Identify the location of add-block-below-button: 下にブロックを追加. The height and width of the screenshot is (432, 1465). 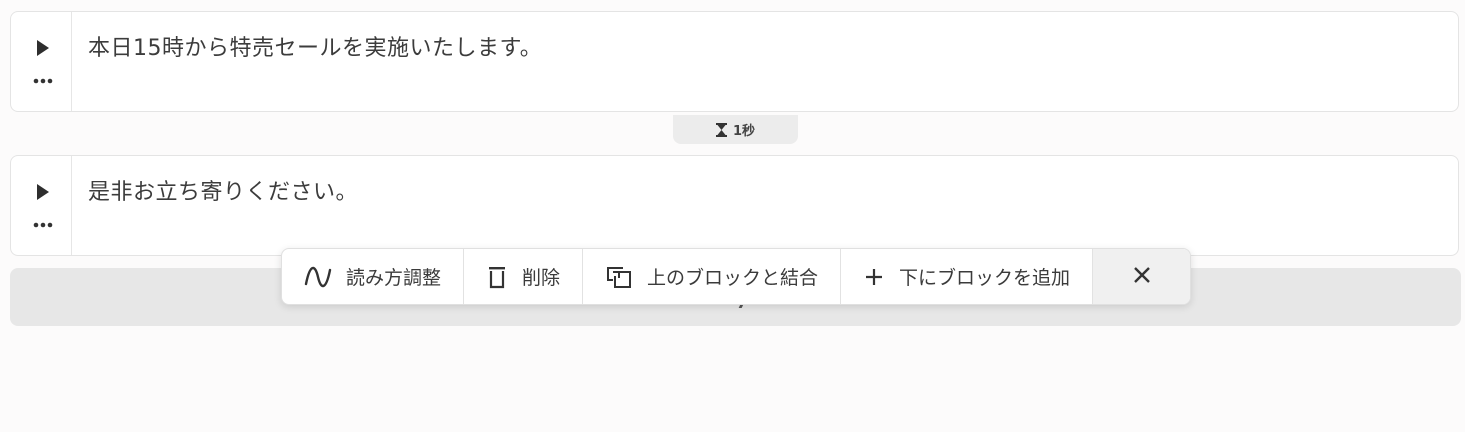
(967, 276).